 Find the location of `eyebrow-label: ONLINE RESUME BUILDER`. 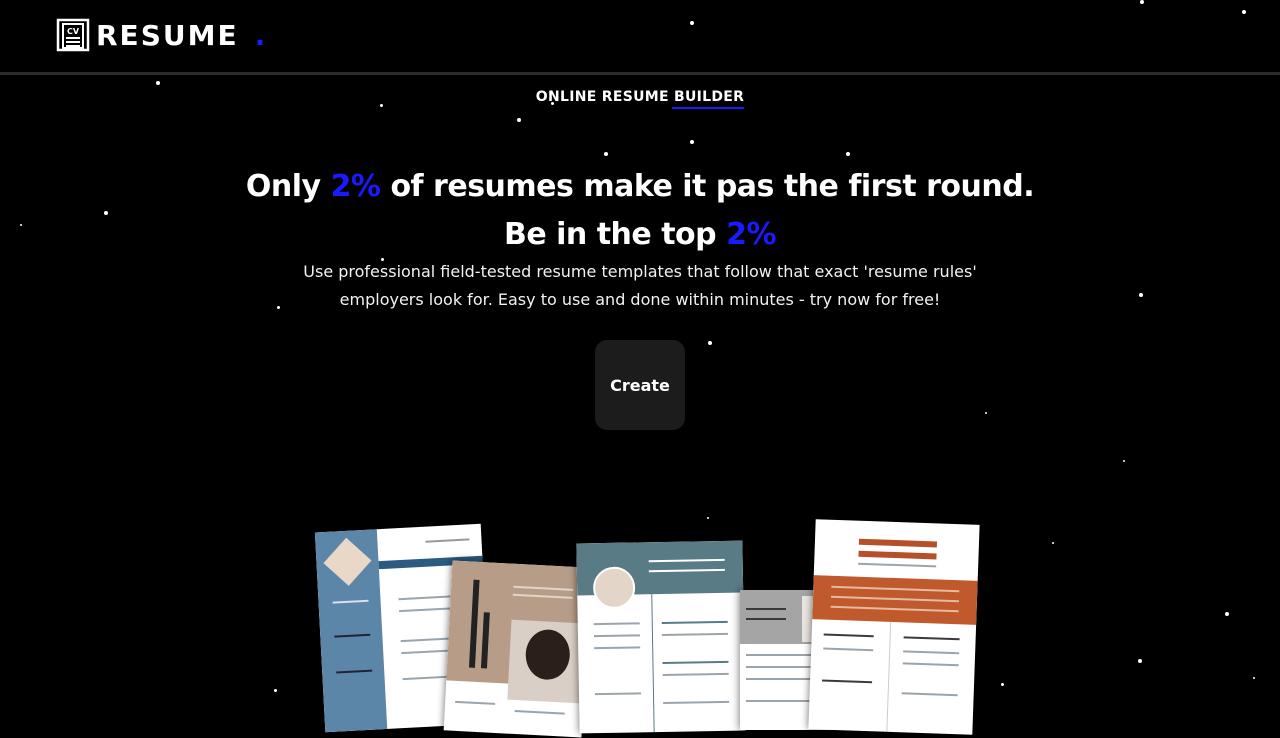

eyebrow-label: ONLINE RESUME BUILDER is located at coordinates (640, 99).